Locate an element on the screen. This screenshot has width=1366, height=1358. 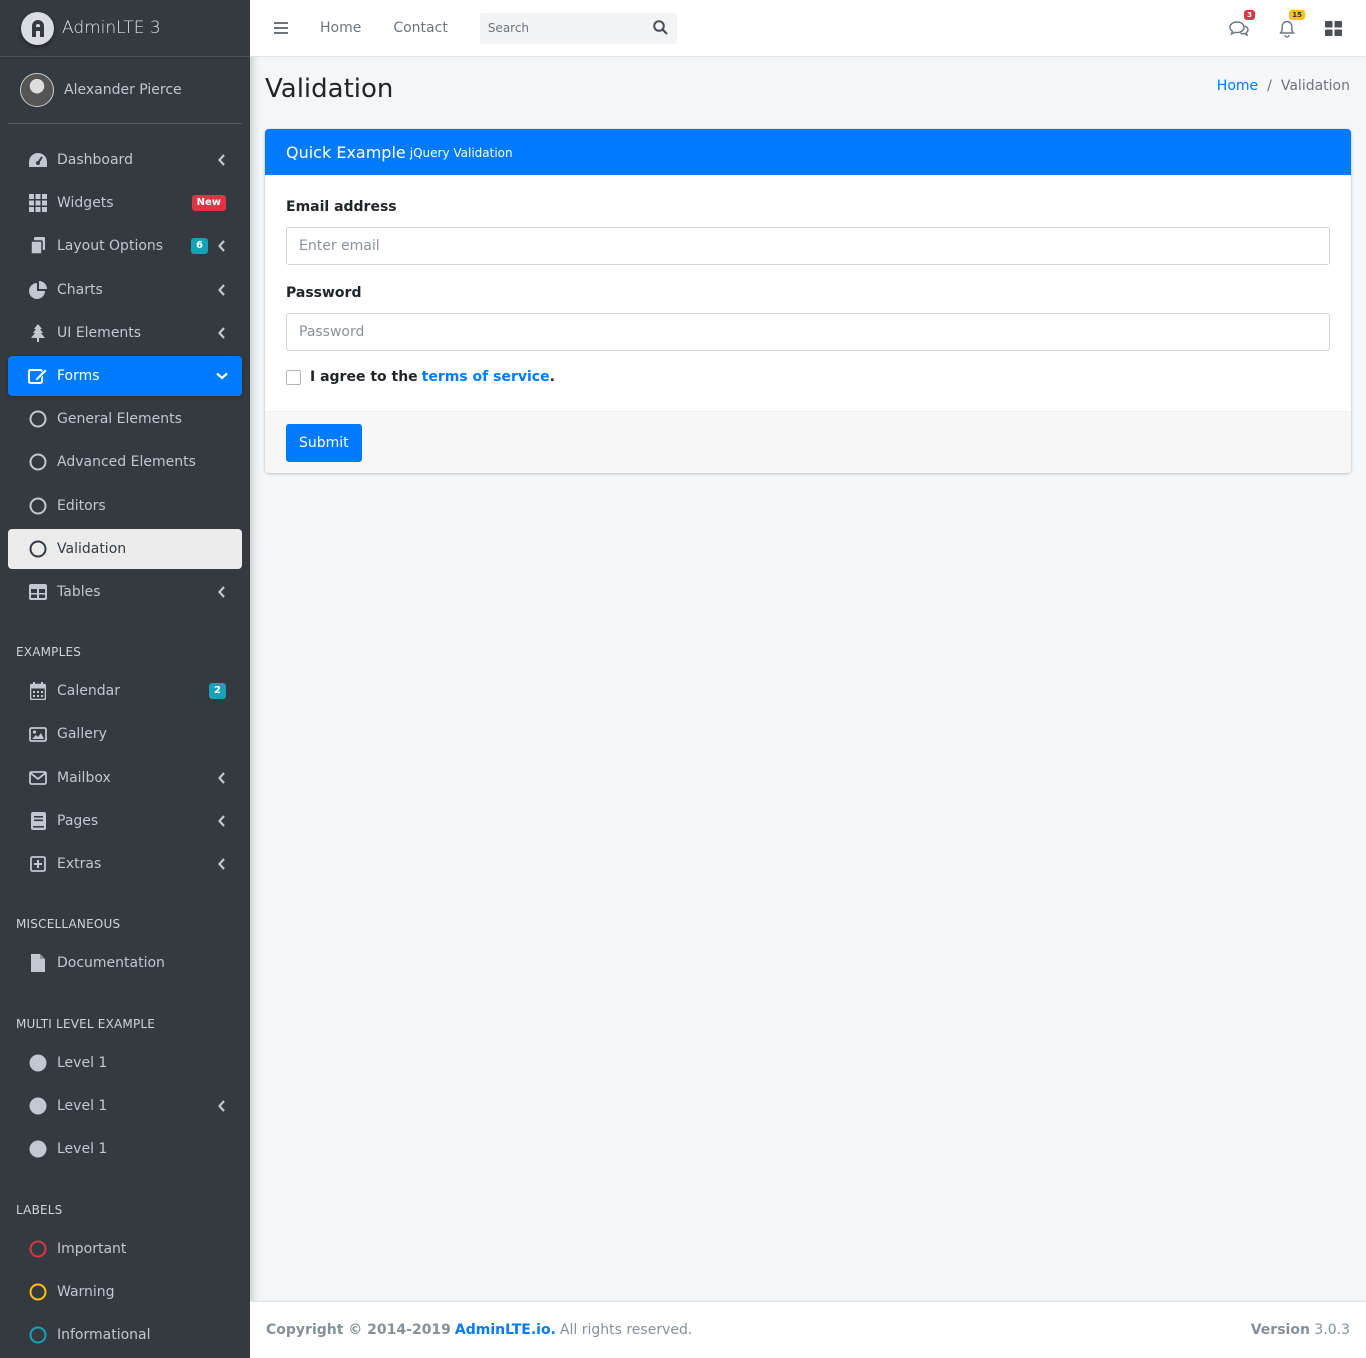
count-badge: 2 is located at coordinates (217, 691).